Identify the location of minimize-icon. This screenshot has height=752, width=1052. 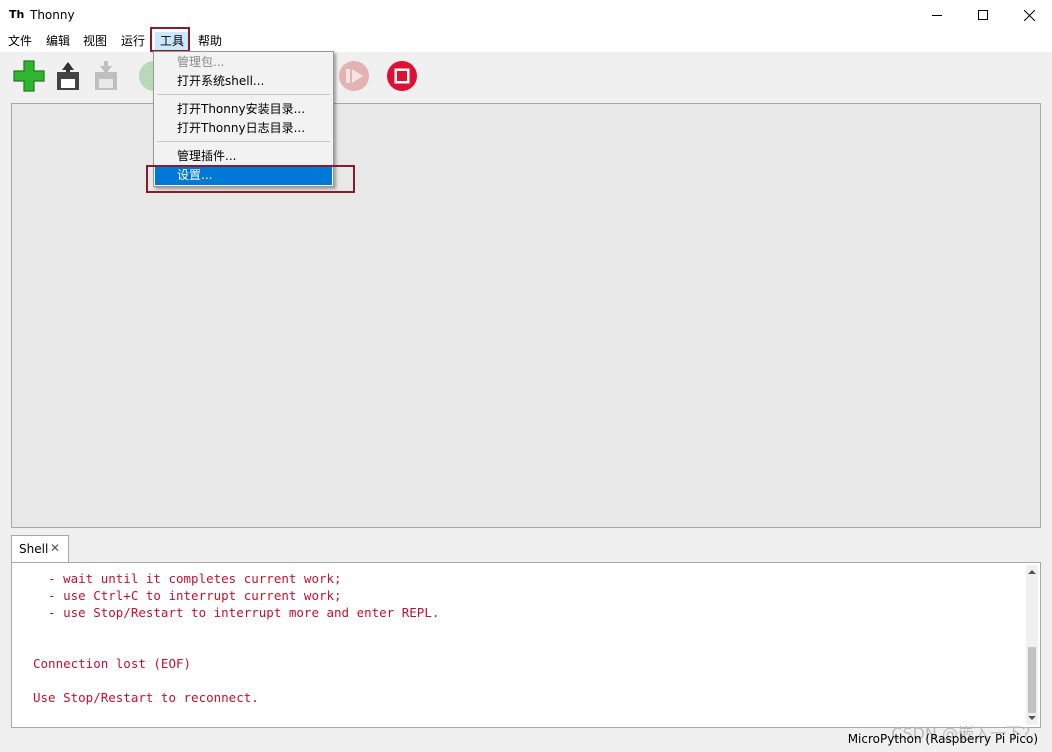
(937, 15).